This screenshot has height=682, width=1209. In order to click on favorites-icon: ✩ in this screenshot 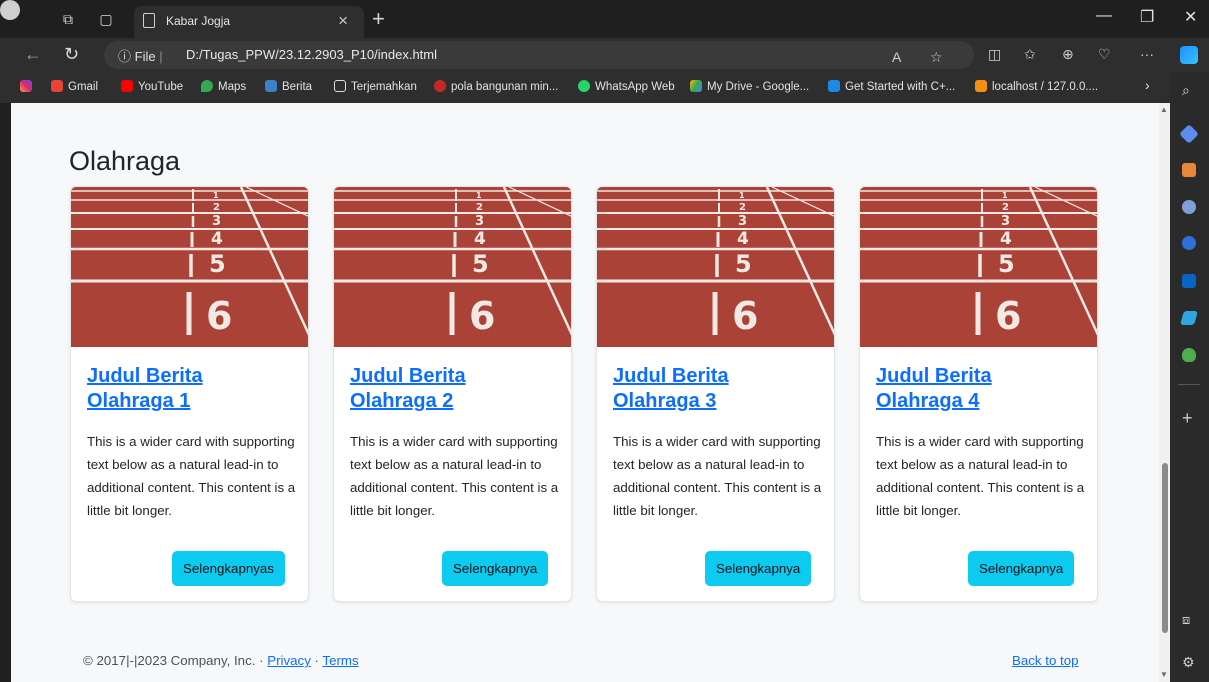, I will do `click(1030, 54)`.